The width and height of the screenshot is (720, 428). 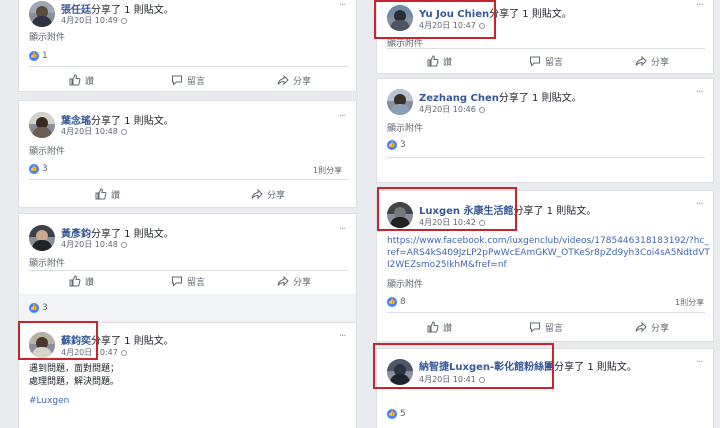 I want to click on post-body-line: 處理問題，解決問題。, so click(x=74, y=382).